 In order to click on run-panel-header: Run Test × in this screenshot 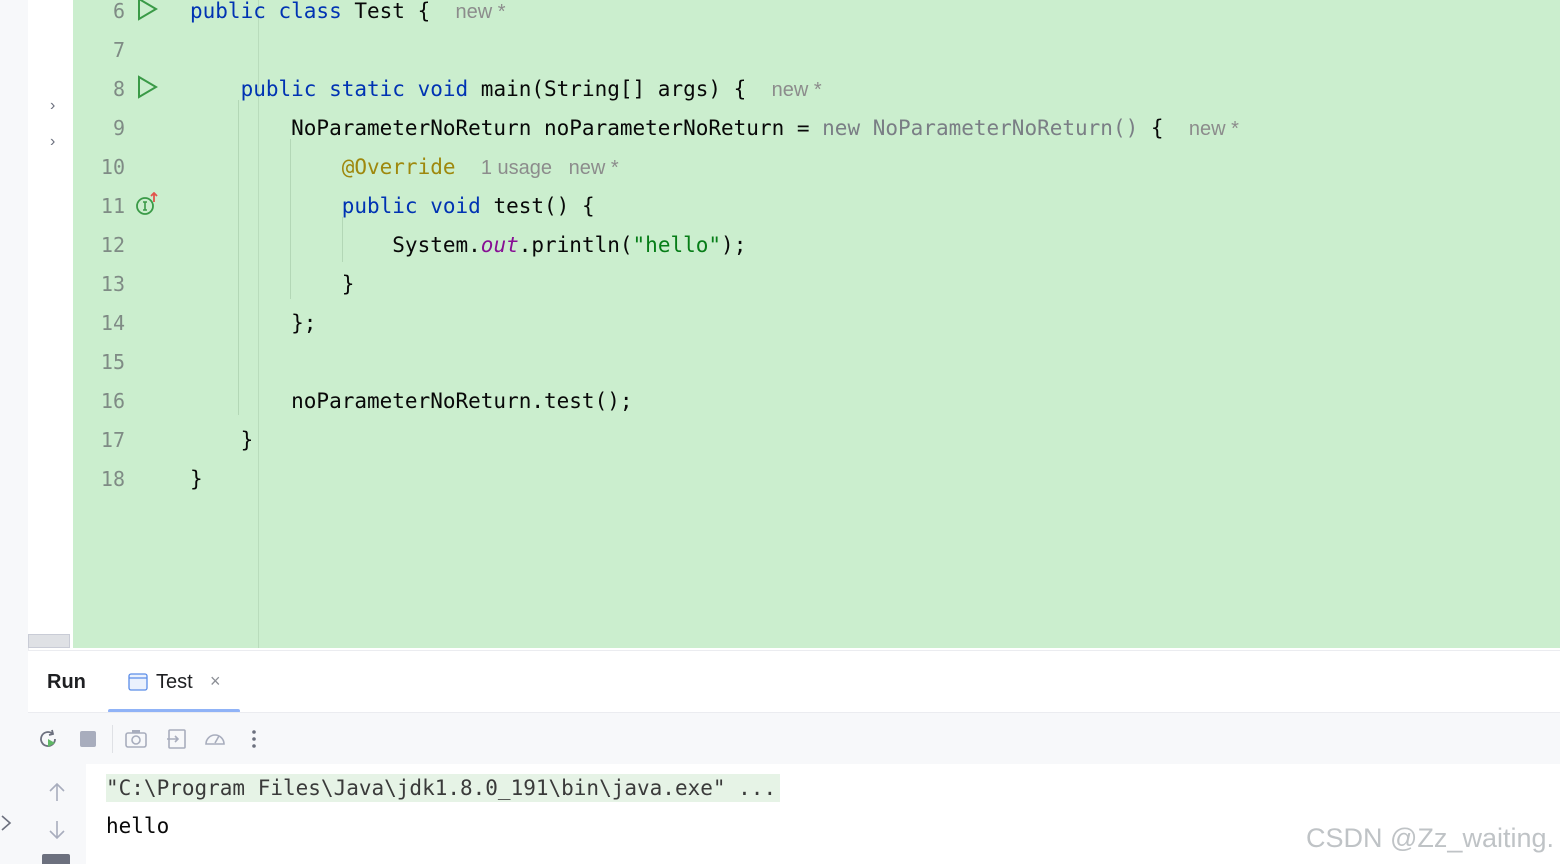, I will do `click(794, 681)`.